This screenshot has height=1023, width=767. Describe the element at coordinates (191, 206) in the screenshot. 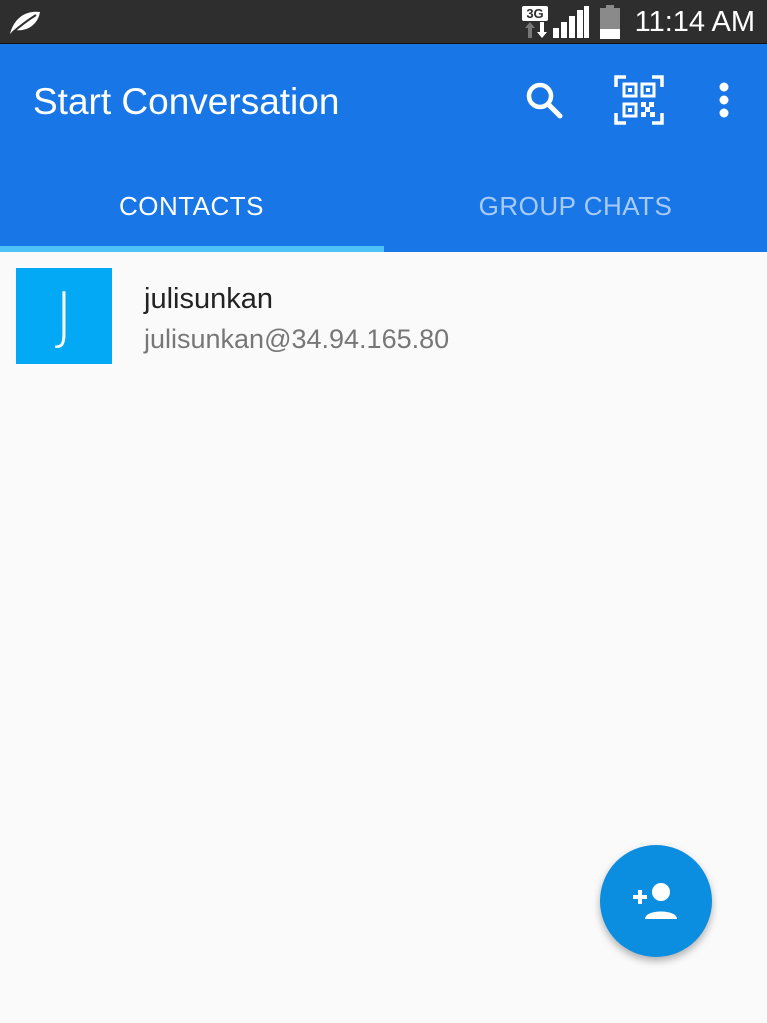

I see `tab-contacts: CONTACTS` at that location.